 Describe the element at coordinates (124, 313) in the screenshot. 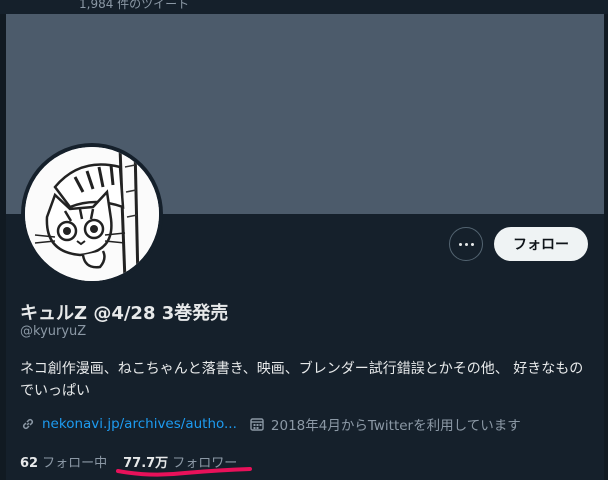

I see `profile-name: キュルZ @4/28 3巻発売` at that location.